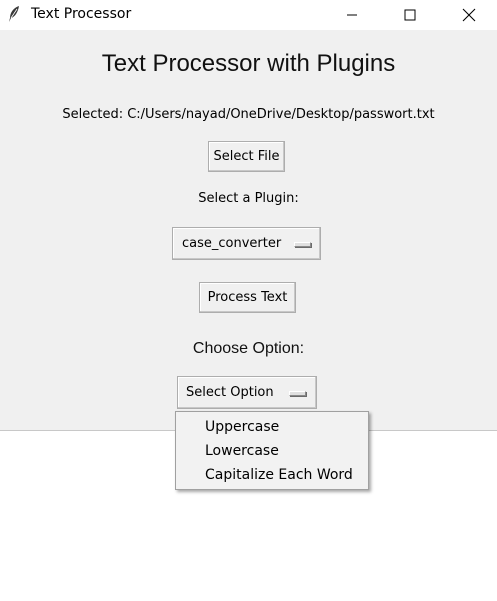 This screenshot has width=497, height=601. I want to click on plugin-dropdown: case_converter, so click(246, 243).